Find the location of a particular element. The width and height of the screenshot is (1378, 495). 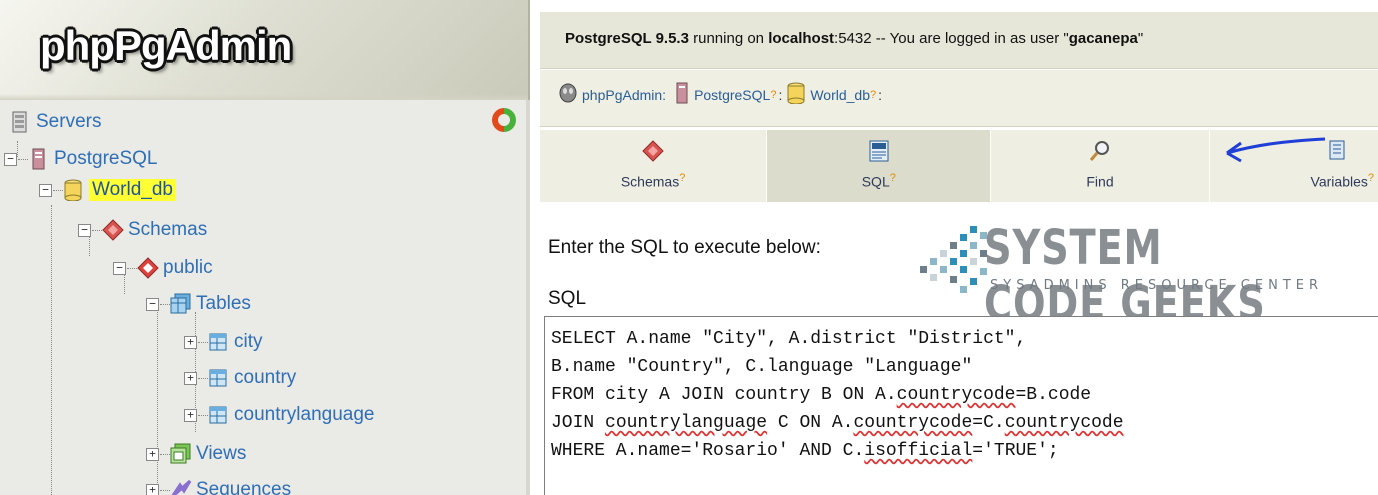

tree-node-schemas: − Schemas is located at coordinates (142, 230).